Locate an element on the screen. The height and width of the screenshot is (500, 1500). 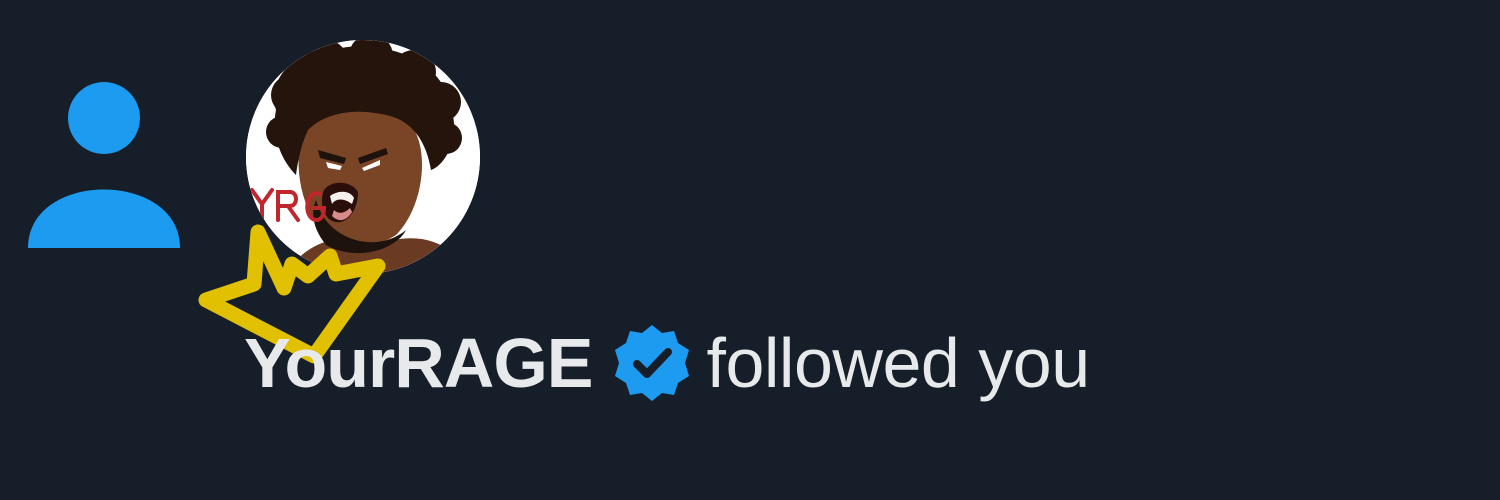
notification-text: YourRAGE followed you is located at coordinates (667, 363).